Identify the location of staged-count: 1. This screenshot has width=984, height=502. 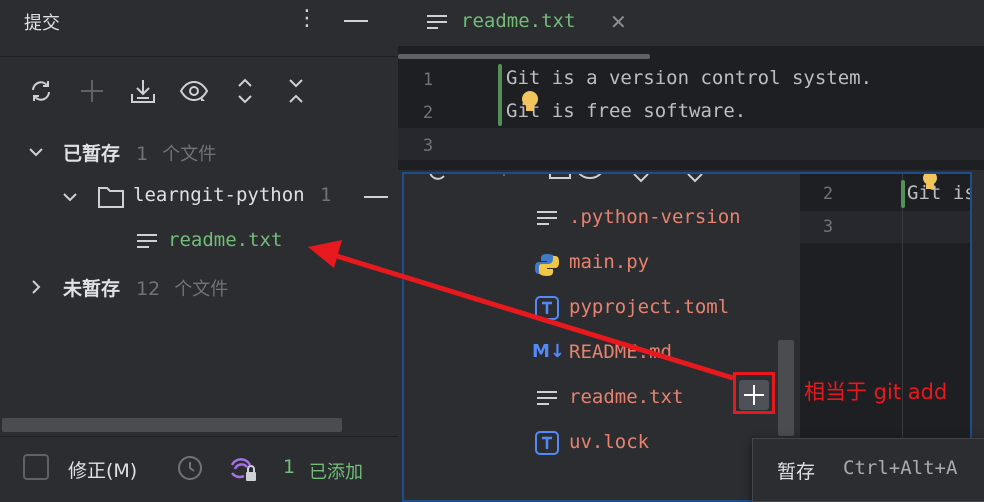
(142, 154).